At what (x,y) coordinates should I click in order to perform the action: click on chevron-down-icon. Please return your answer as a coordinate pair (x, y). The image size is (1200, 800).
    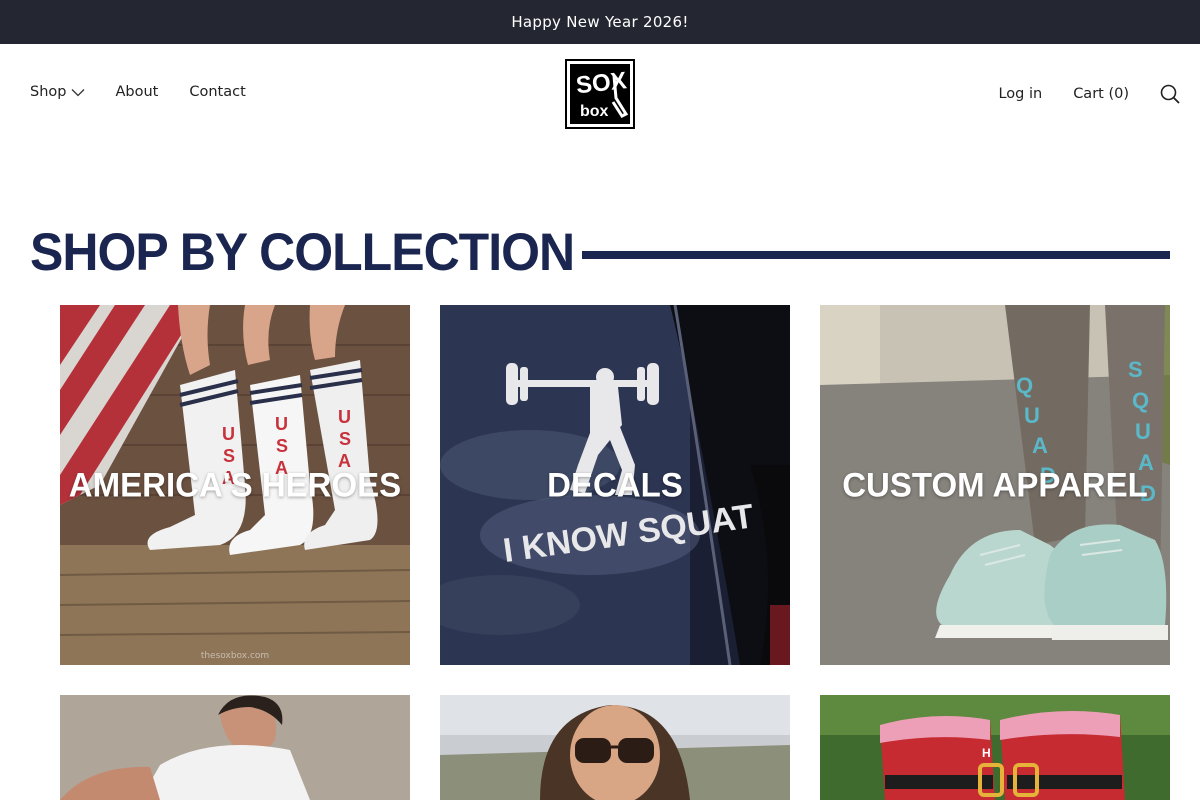
    Looking at the image, I should click on (78, 92).